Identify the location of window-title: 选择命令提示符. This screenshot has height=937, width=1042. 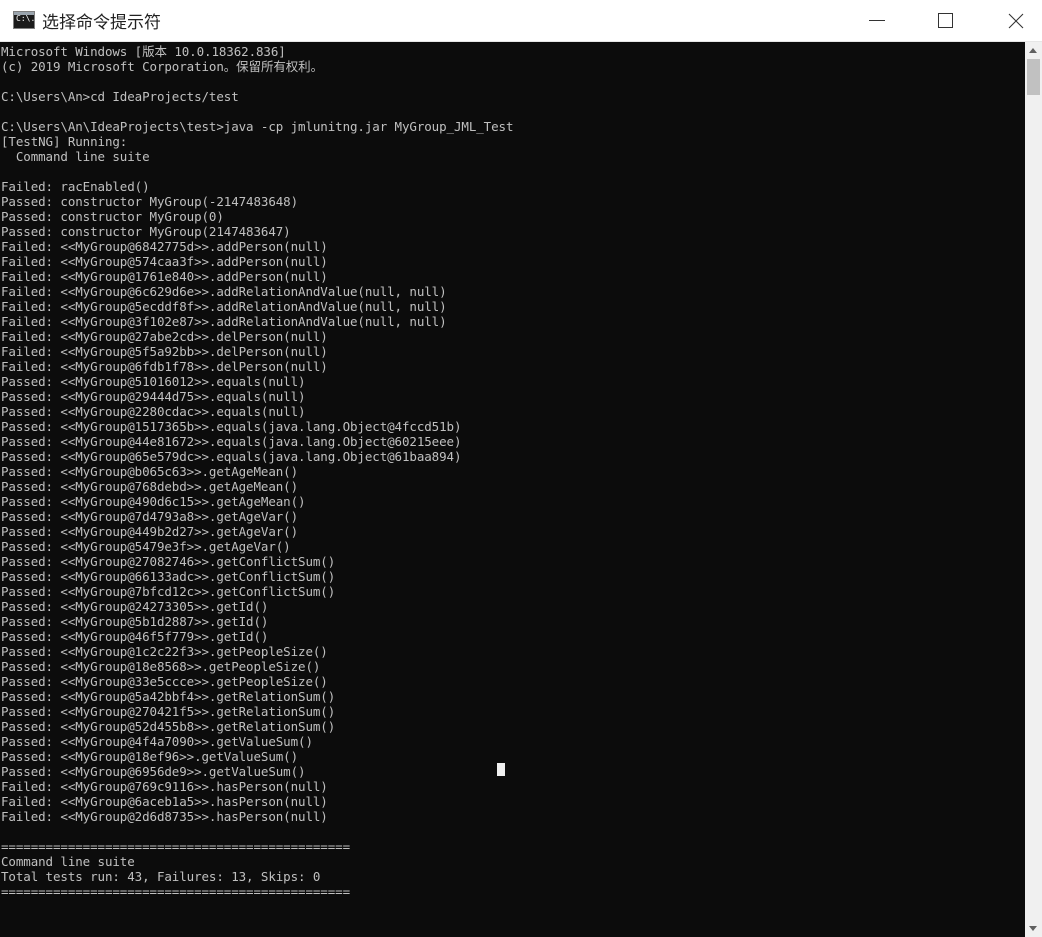
(101, 23).